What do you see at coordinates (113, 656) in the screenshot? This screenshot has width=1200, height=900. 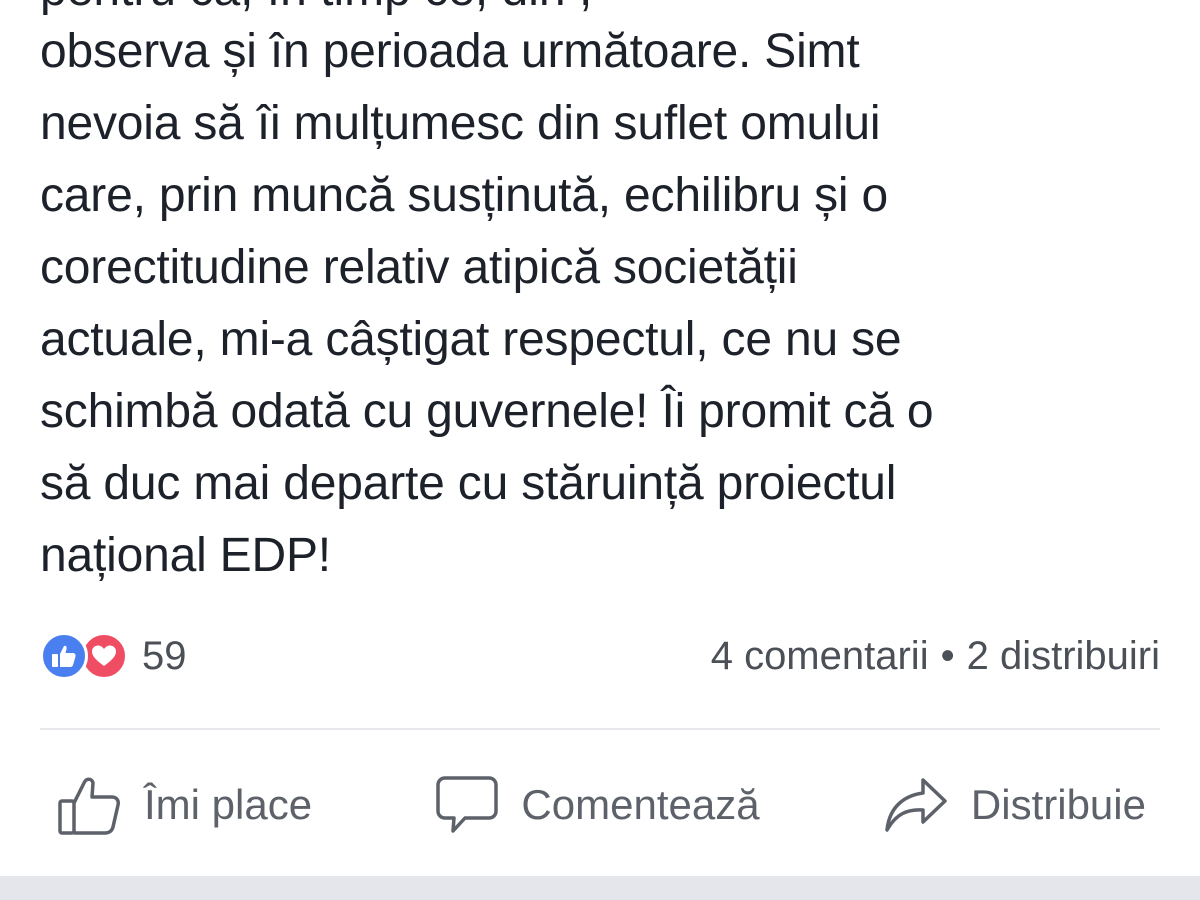 I see `reactions-summary: 59` at bounding box center [113, 656].